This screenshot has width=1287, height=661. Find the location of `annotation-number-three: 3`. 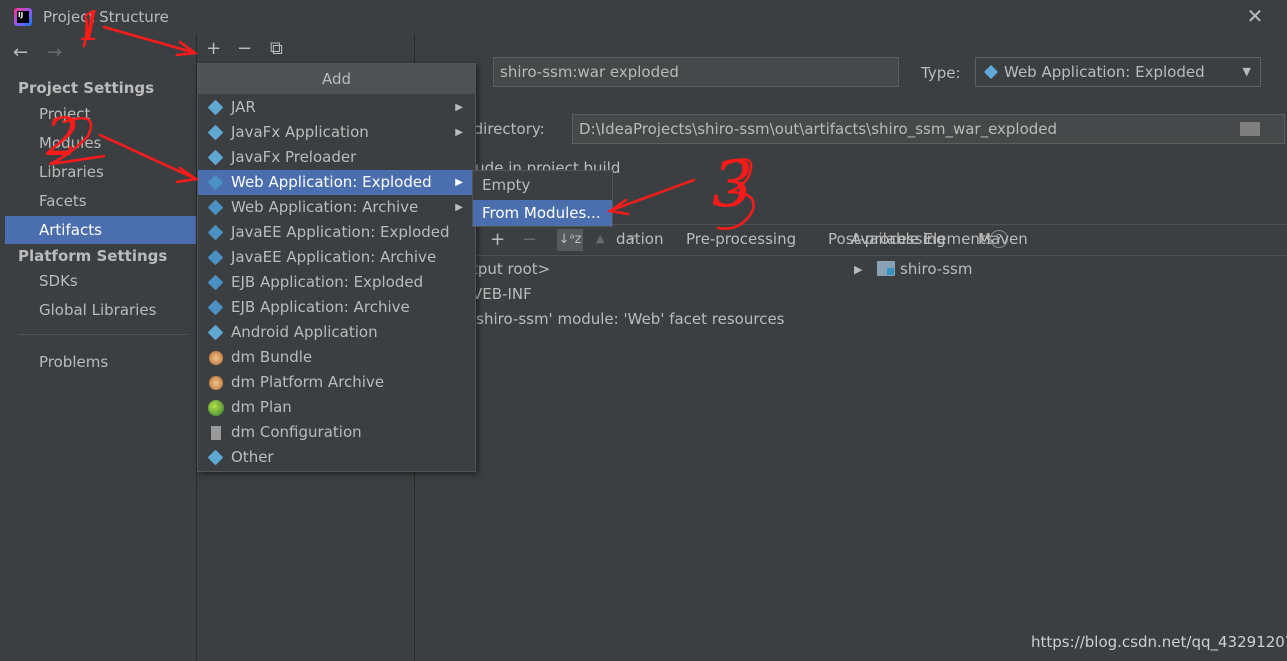

annotation-number-three: 3 is located at coordinates (732, 185).